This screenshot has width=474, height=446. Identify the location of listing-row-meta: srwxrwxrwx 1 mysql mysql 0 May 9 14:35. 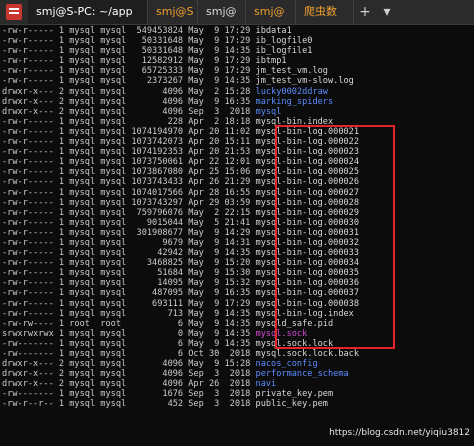
(129, 333).